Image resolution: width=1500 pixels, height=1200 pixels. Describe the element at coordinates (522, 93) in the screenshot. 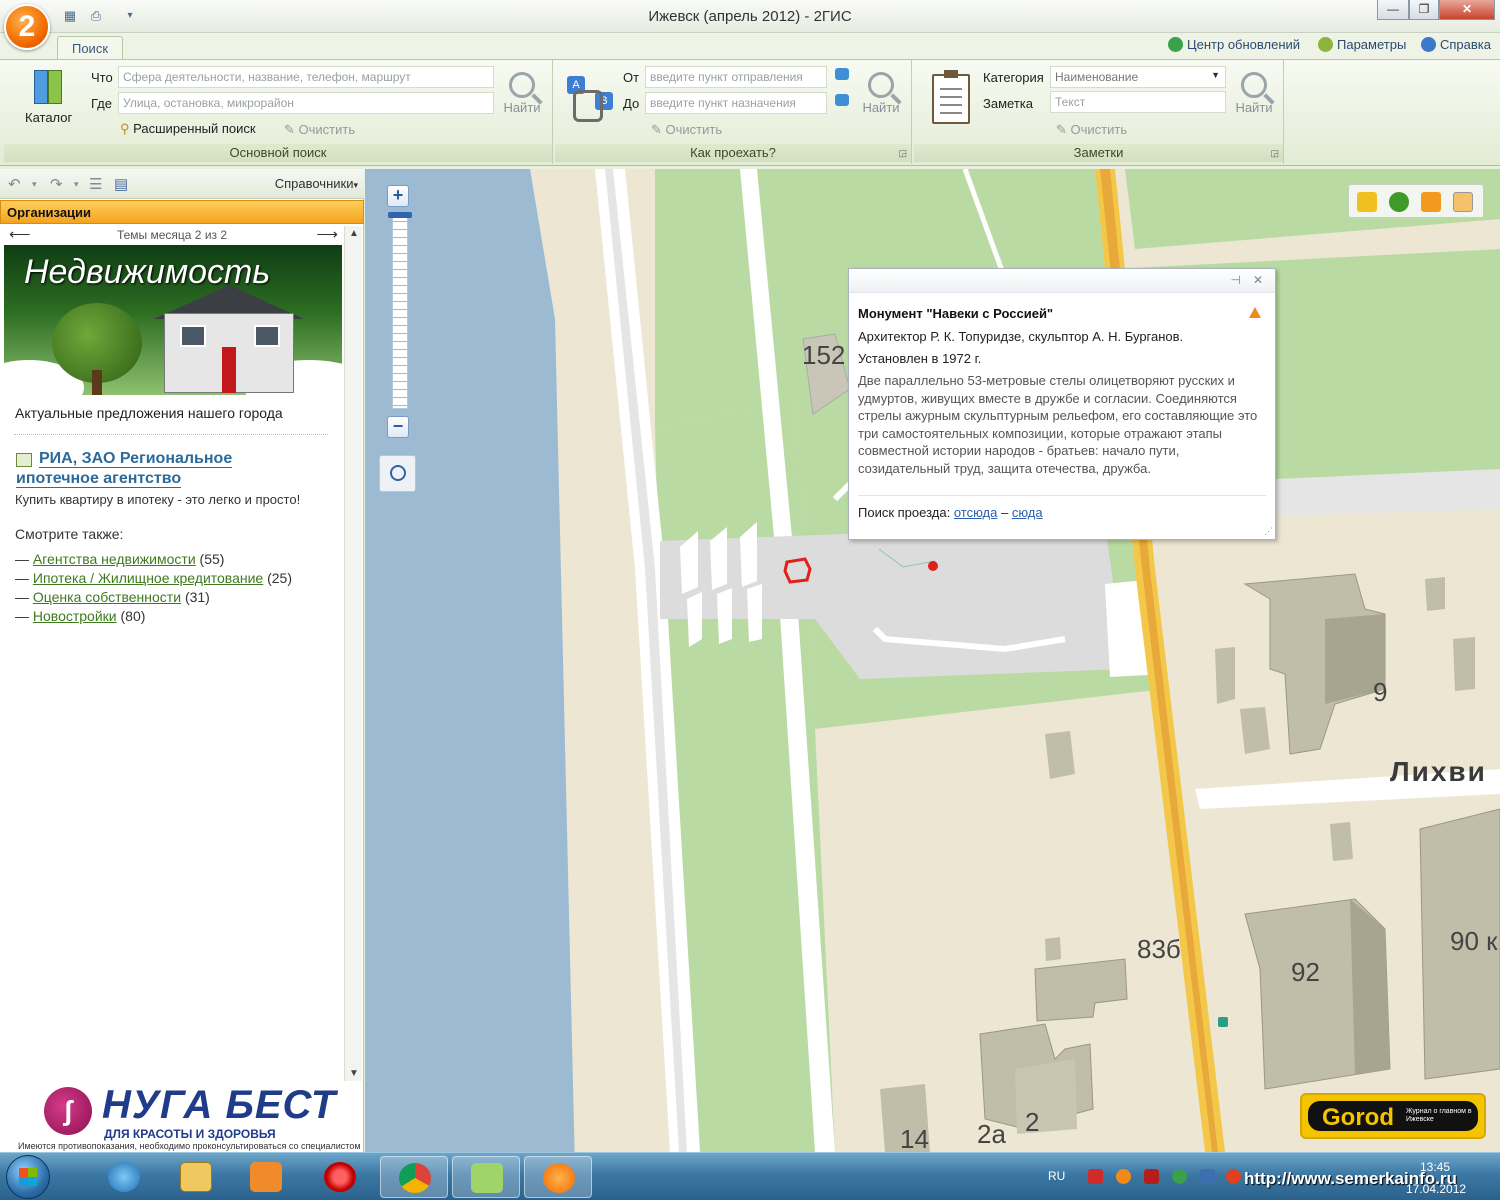

I see `main-search-find-button: Найти` at that location.